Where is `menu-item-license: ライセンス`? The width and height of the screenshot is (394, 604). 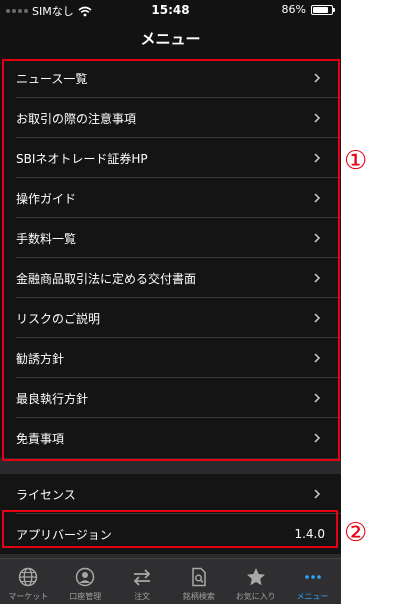
menu-item-license: ライセンス is located at coordinates (170, 494).